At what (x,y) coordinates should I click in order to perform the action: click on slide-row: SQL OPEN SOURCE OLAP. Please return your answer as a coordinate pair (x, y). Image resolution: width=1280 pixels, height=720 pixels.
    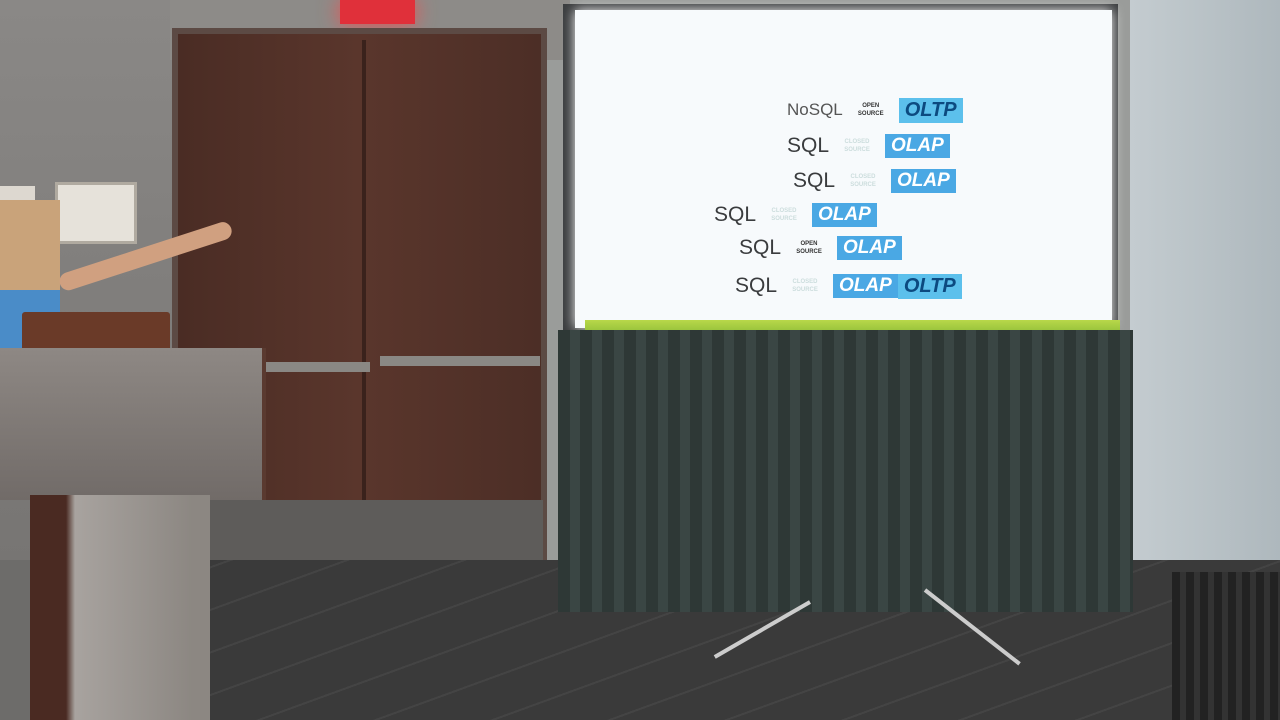
    Looking at the image, I should click on (820, 248).